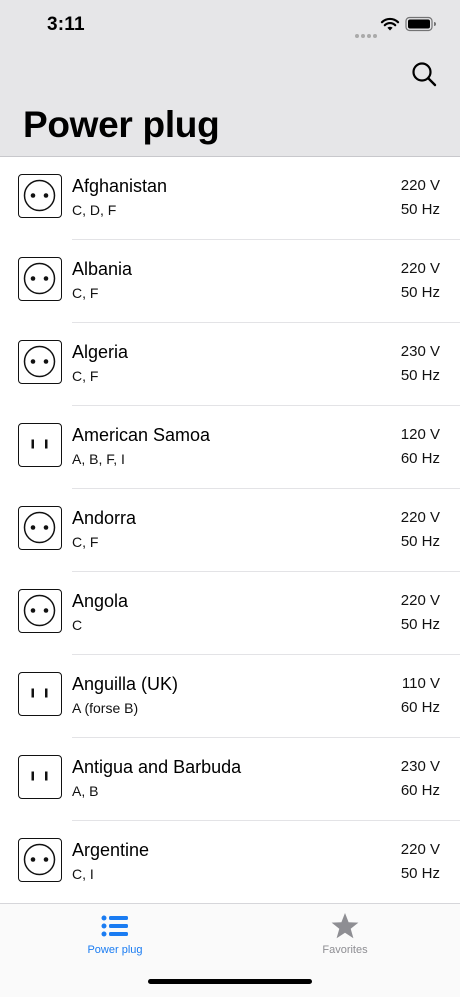 This screenshot has width=460, height=997. I want to click on plug-types: A, B, F, I, so click(98, 459).